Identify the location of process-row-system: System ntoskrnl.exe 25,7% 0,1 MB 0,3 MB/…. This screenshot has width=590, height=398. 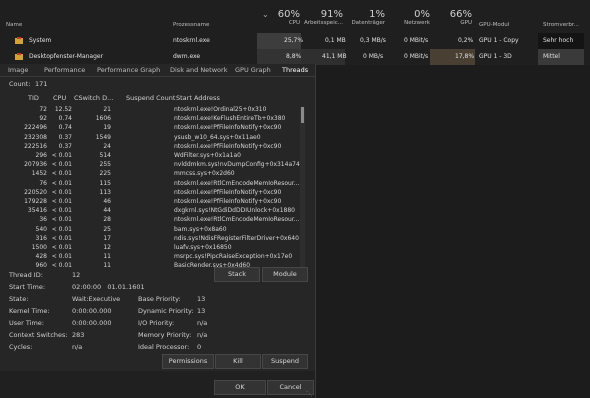
(295, 41).